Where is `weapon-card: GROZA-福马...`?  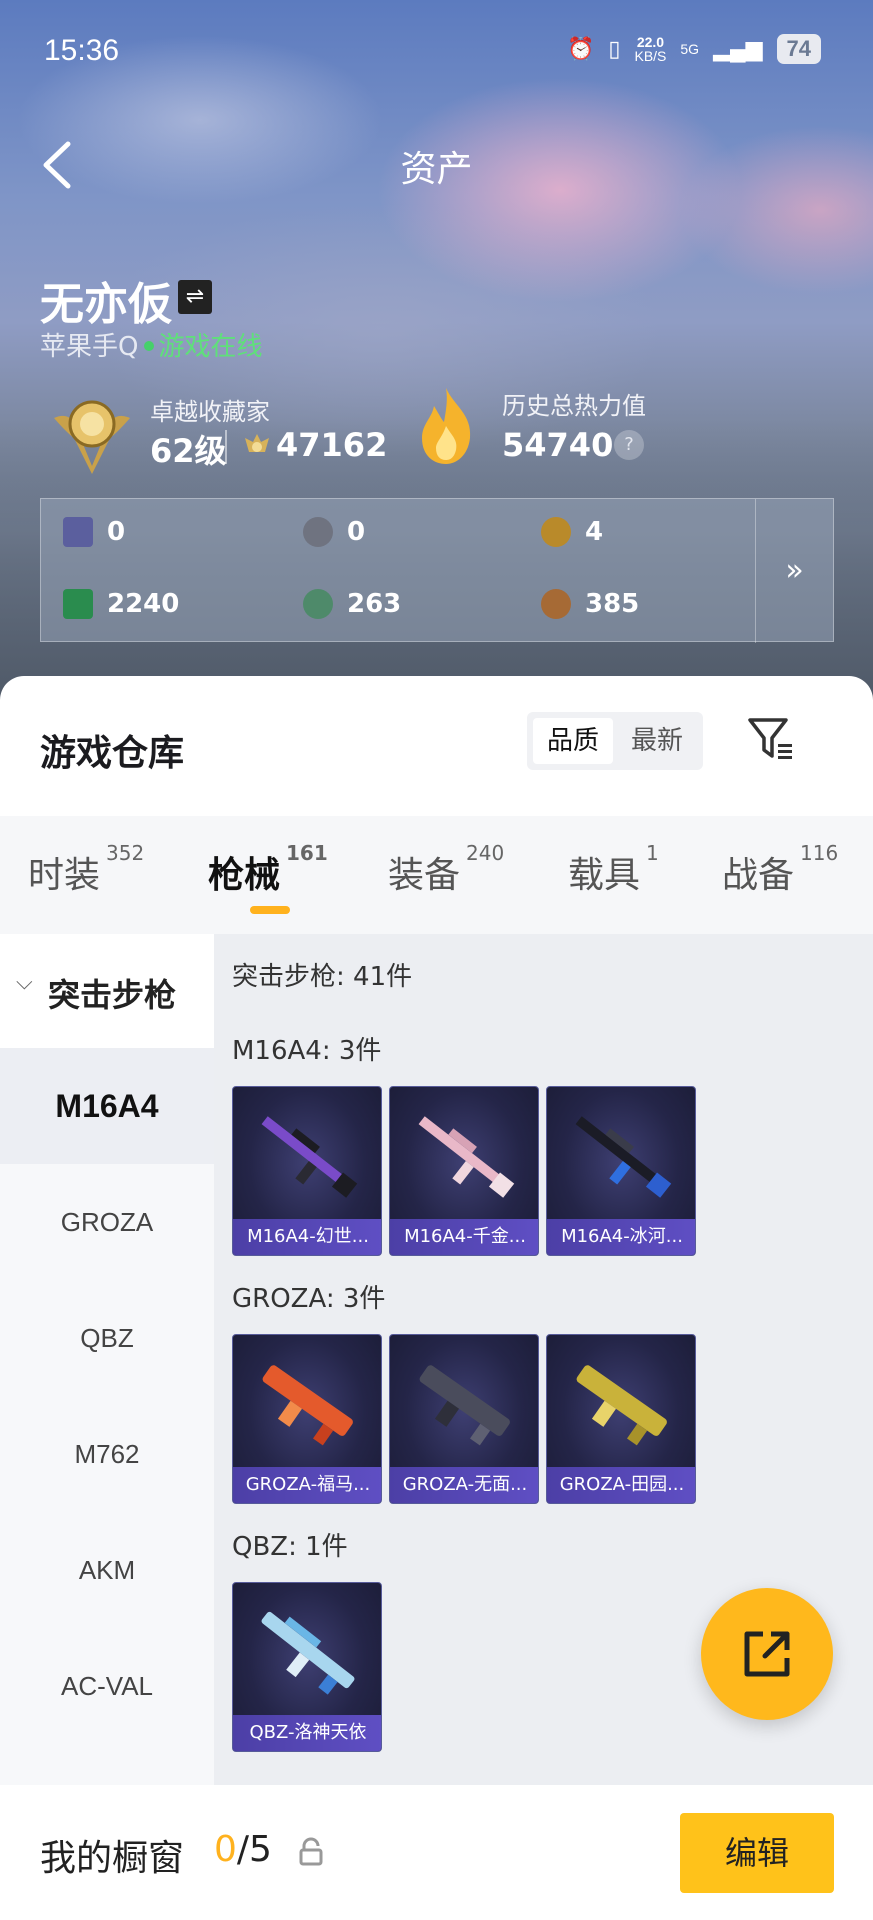 weapon-card: GROZA-福马... is located at coordinates (307, 1419).